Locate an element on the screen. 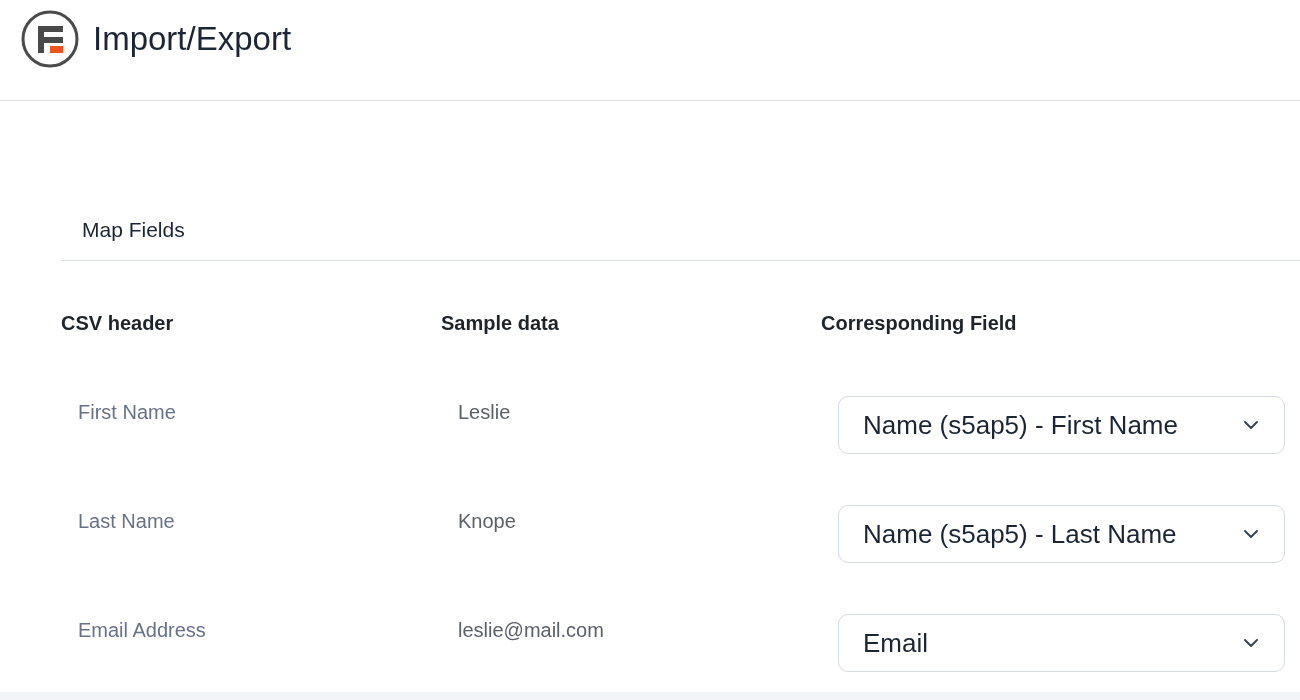  sample-data-cell-text: Knope is located at coordinates (486, 521).